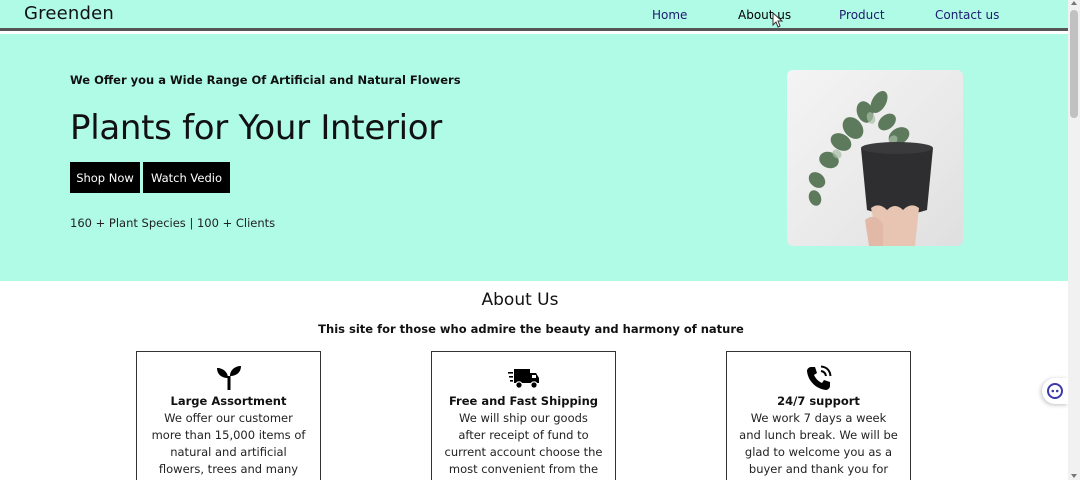 This screenshot has height=480, width=1080. I want to click on vertical-scrollbar, so click(1074, 240).